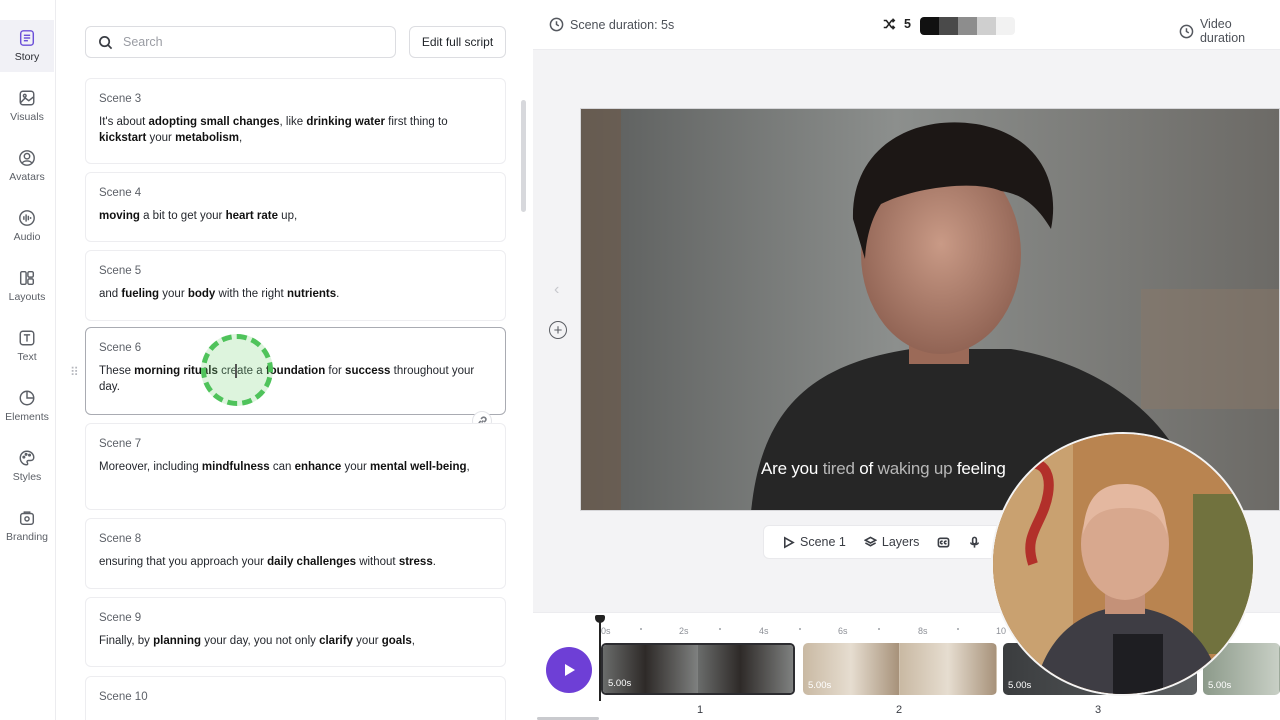  I want to click on rail-label-avatars: Avatars, so click(27, 177).